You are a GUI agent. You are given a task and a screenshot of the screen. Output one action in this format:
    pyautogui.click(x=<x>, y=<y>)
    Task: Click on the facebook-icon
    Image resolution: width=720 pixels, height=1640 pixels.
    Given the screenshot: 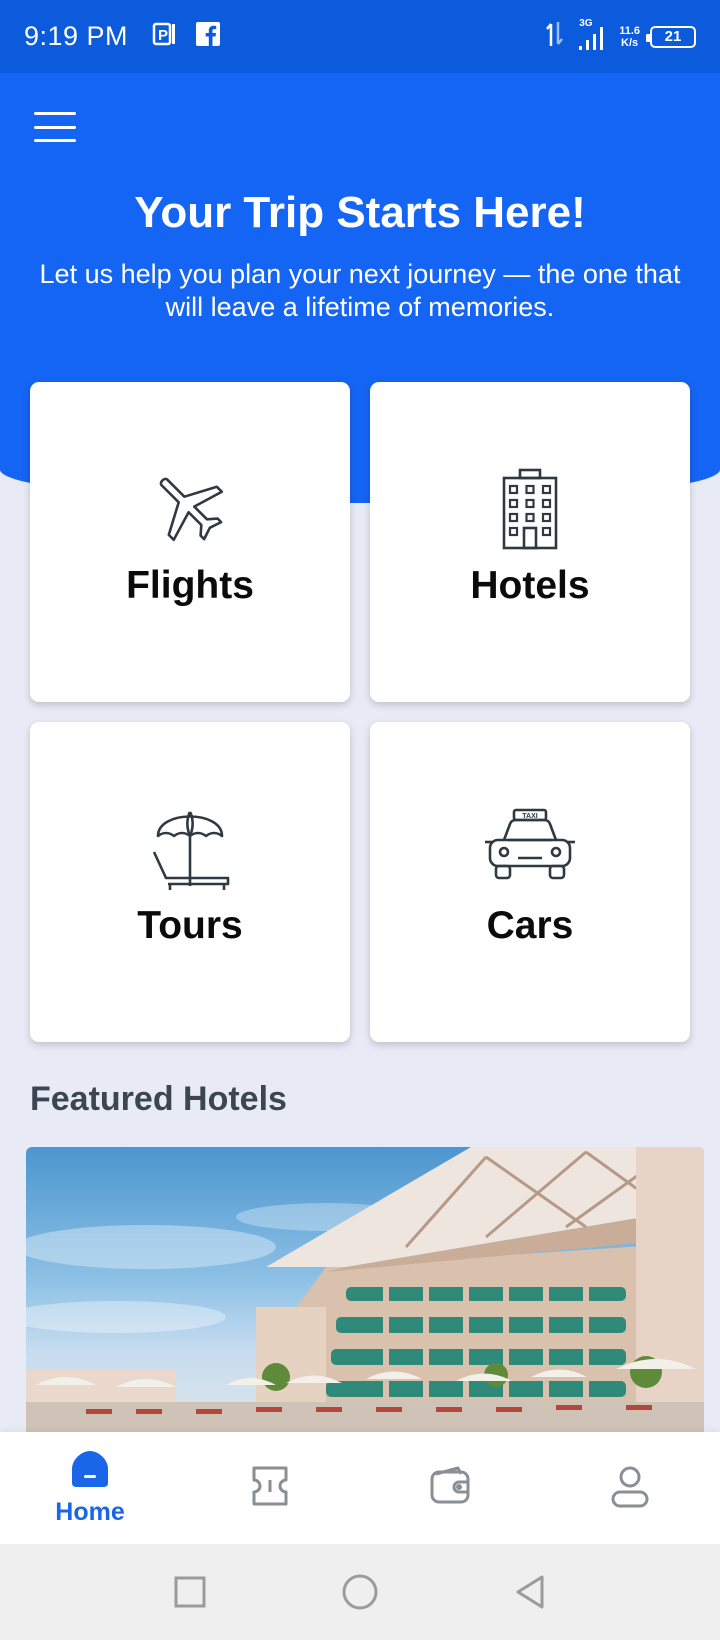 What is the action you would take?
    pyautogui.click(x=208, y=36)
    